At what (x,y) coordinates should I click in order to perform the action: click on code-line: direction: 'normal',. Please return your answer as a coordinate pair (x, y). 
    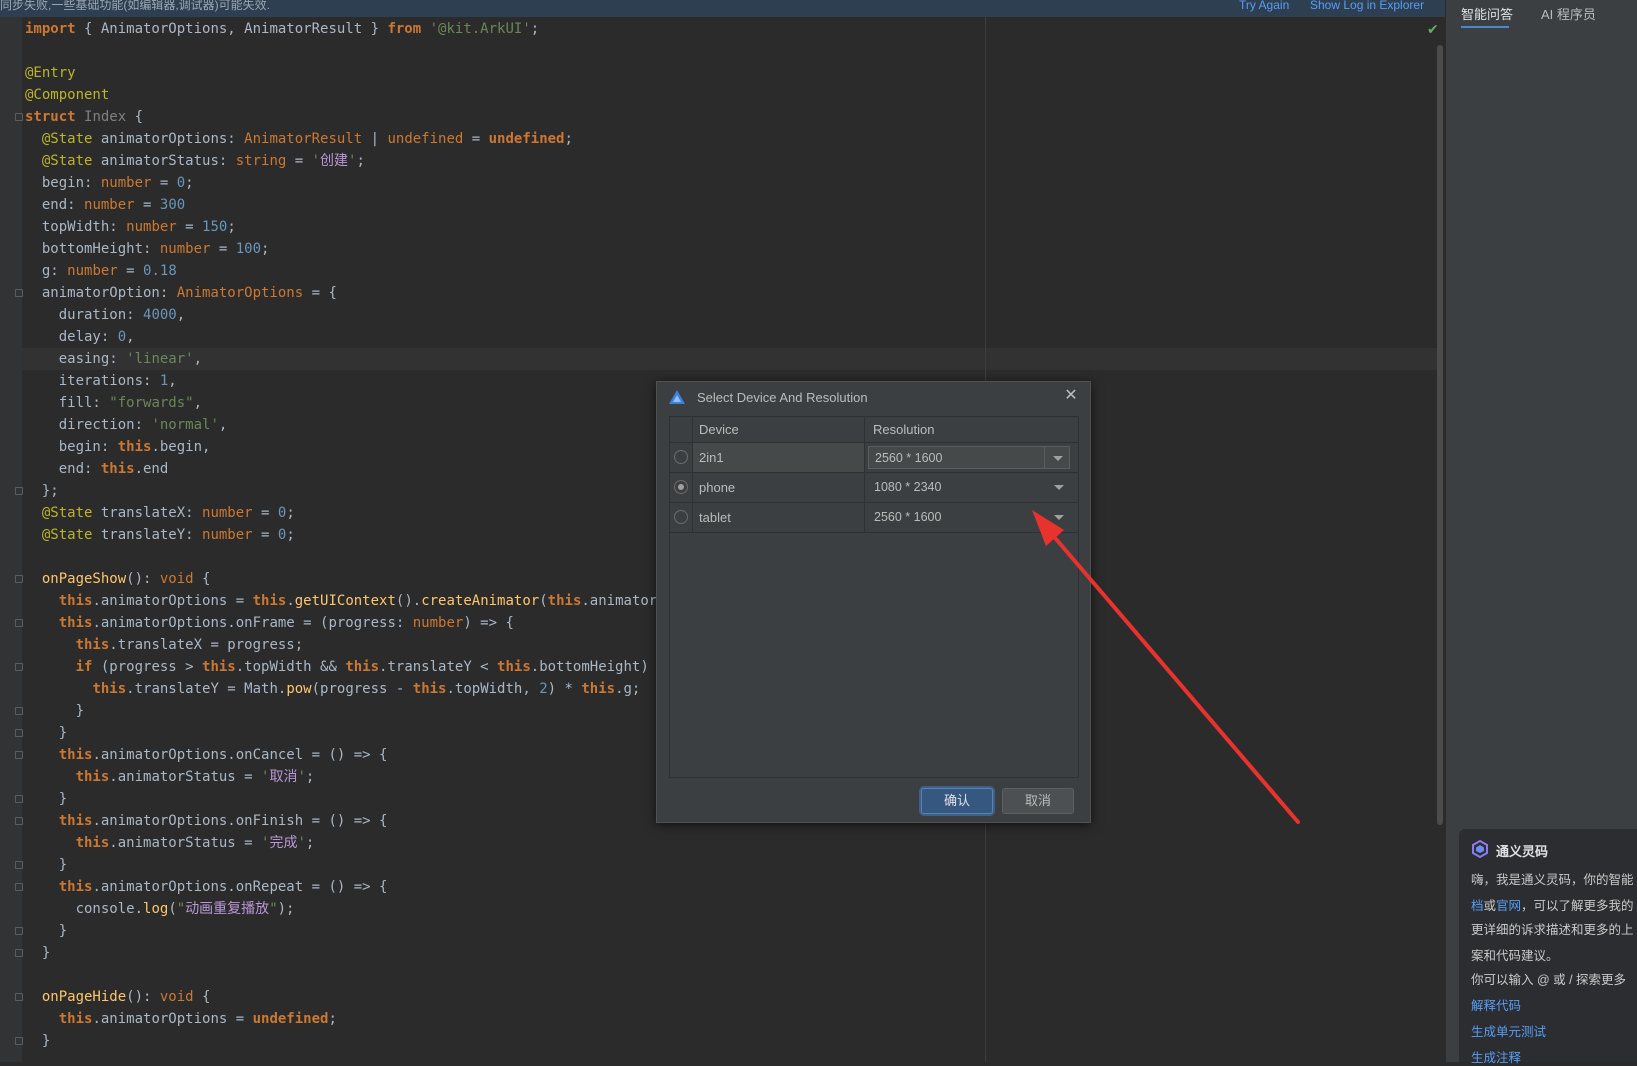
    Looking at the image, I should click on (126, 425).